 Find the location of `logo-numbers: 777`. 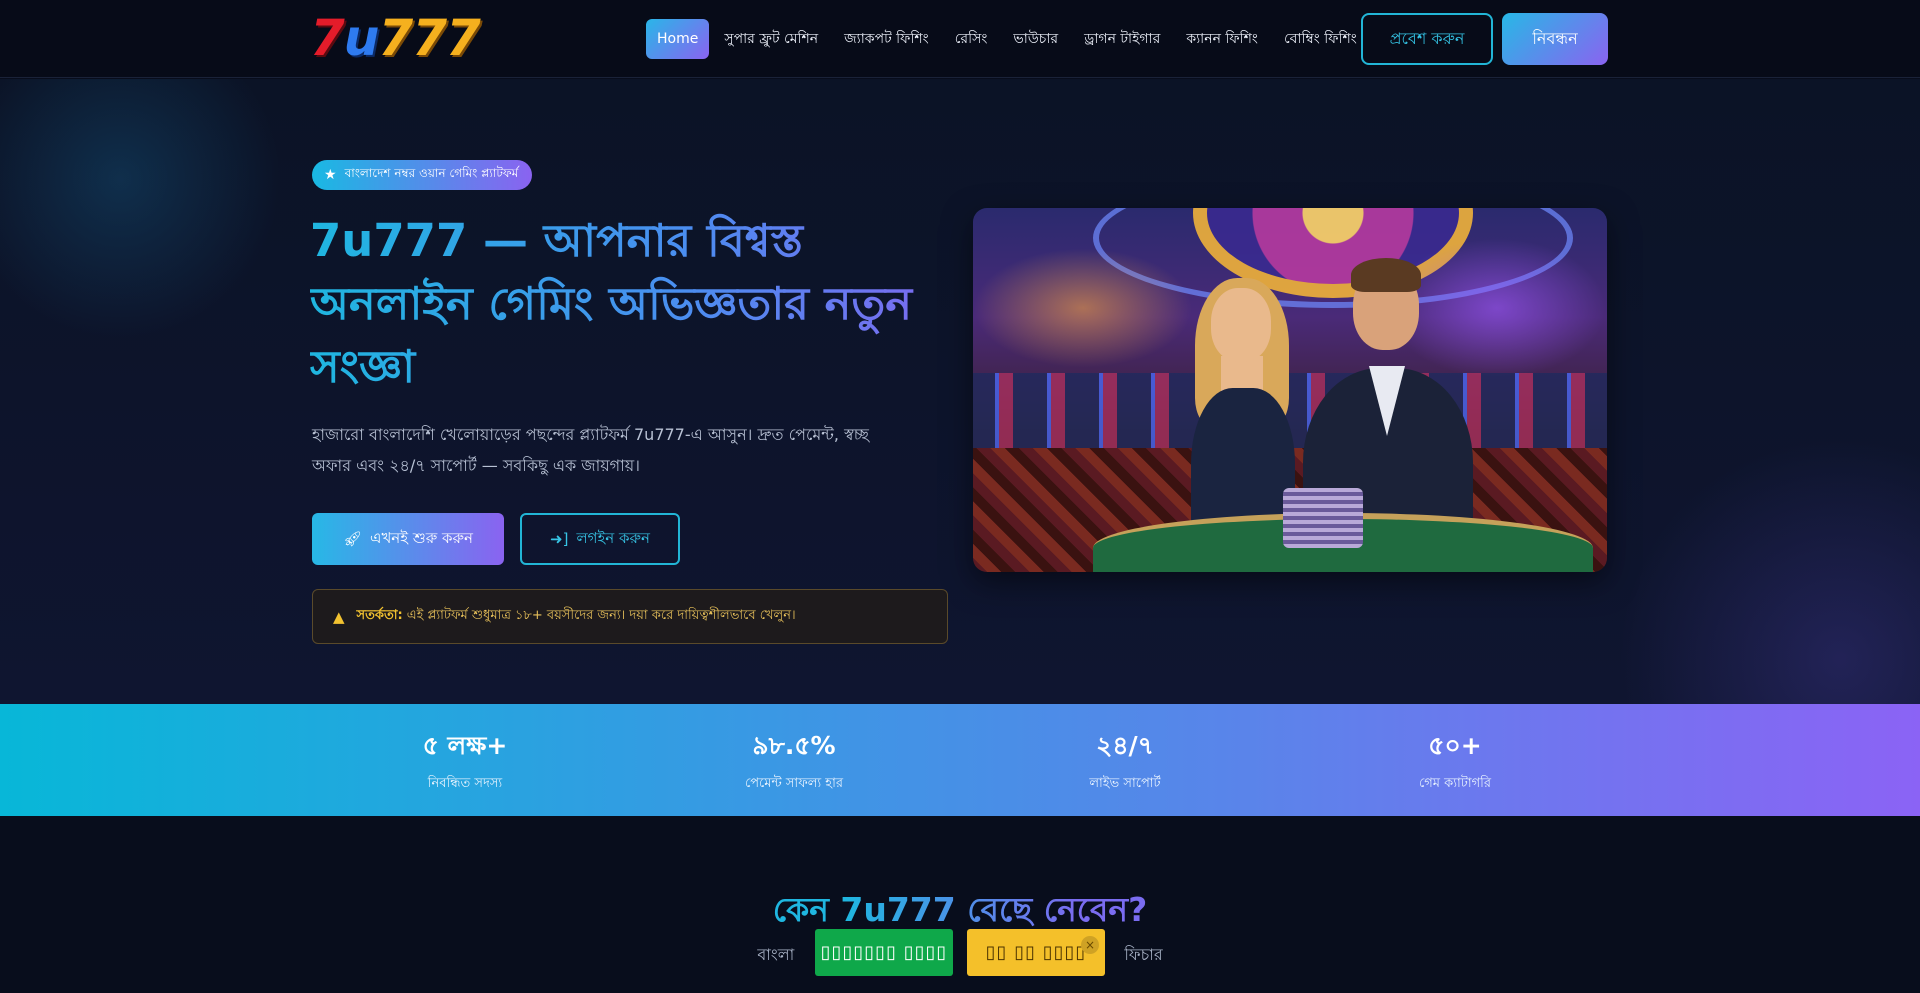

logo-numbers: 777 is located at coordinates (429, 38).